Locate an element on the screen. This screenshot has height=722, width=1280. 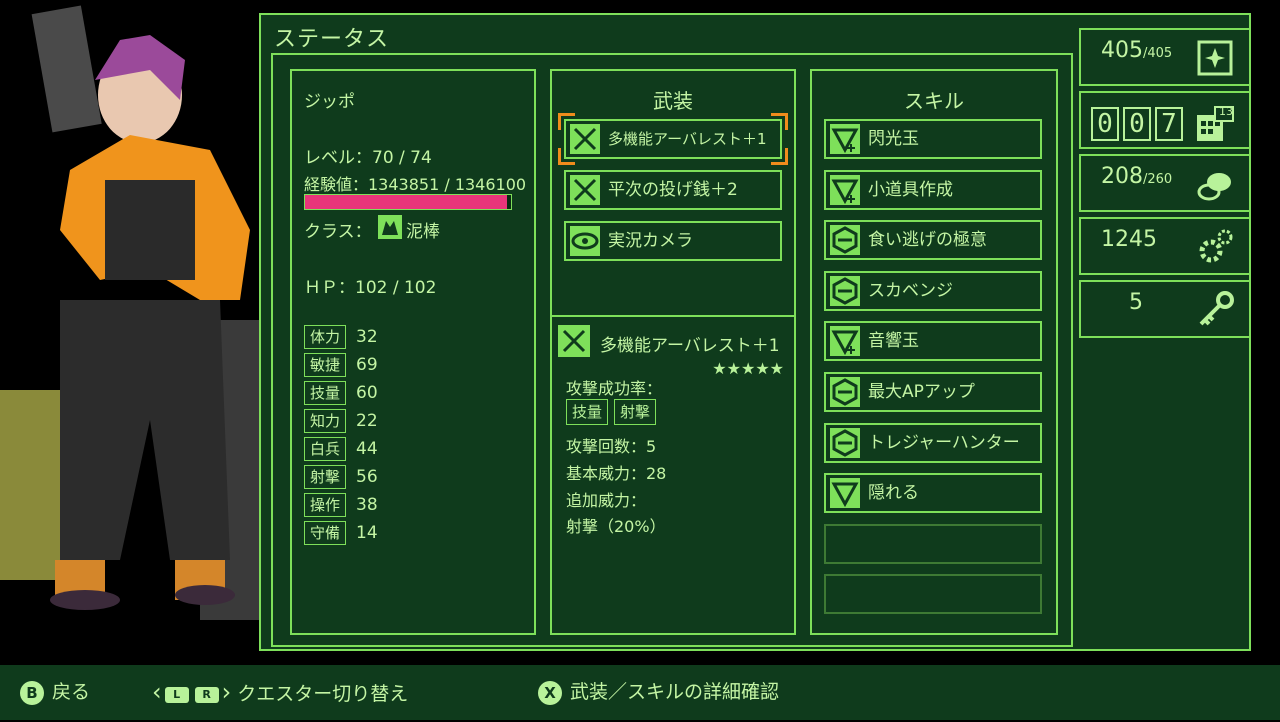
x-button-icon: X is located at coordinates (550, 692).